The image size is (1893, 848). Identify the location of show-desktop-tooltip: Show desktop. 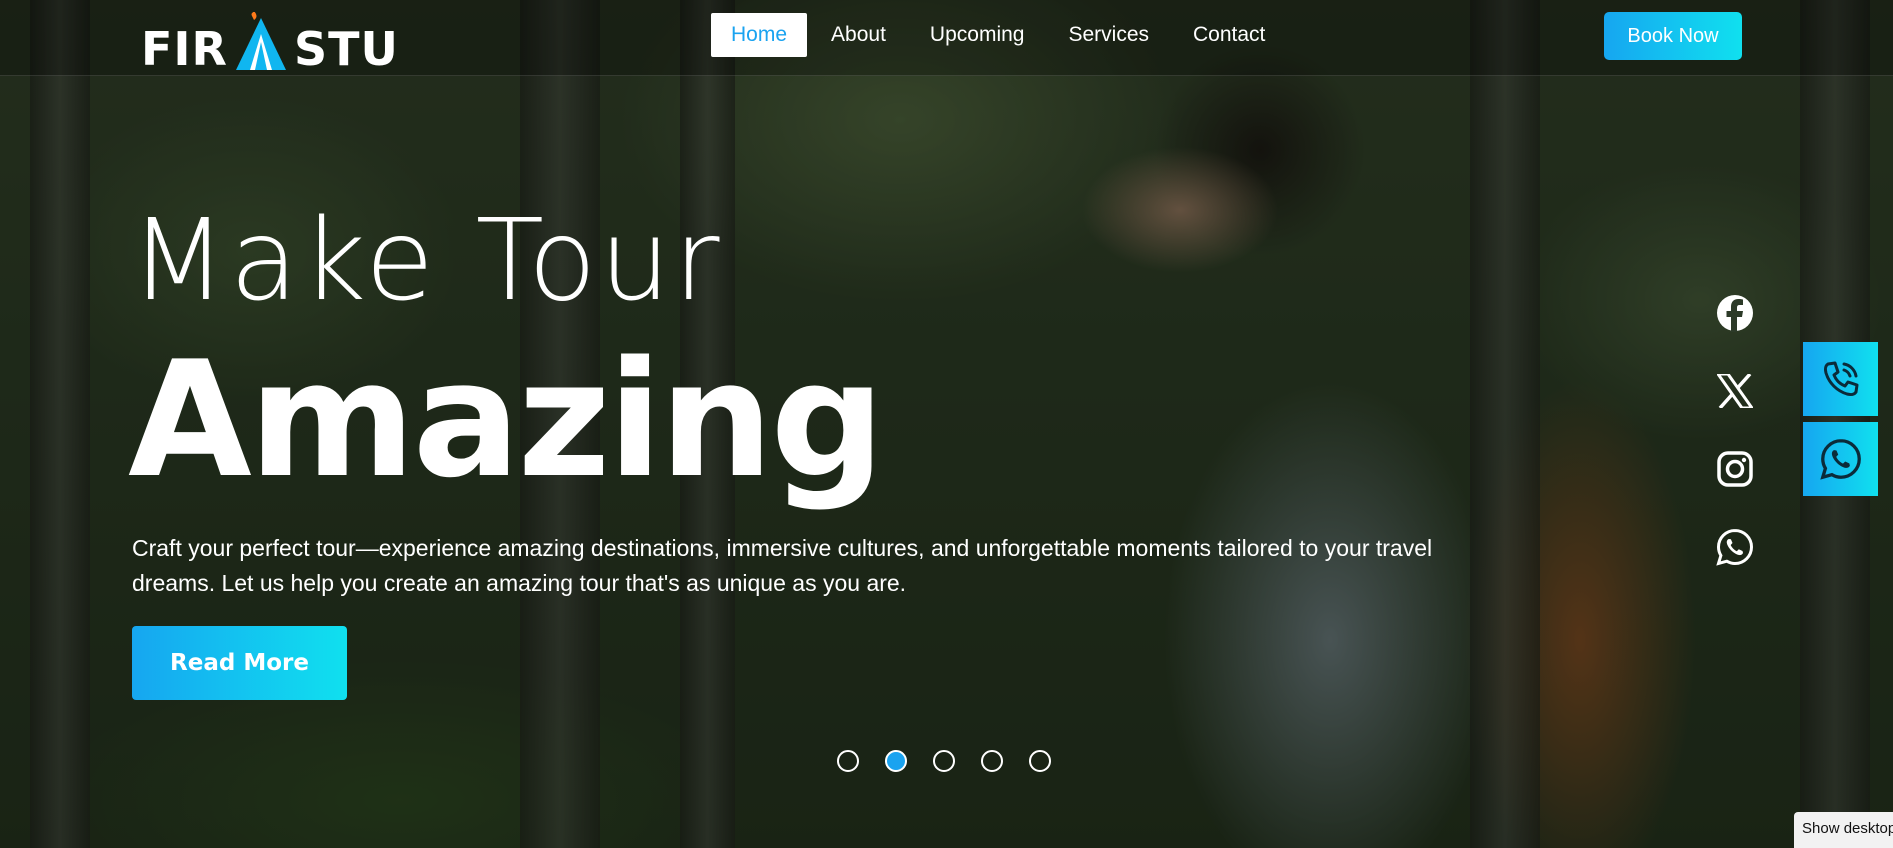
(1843, 830).